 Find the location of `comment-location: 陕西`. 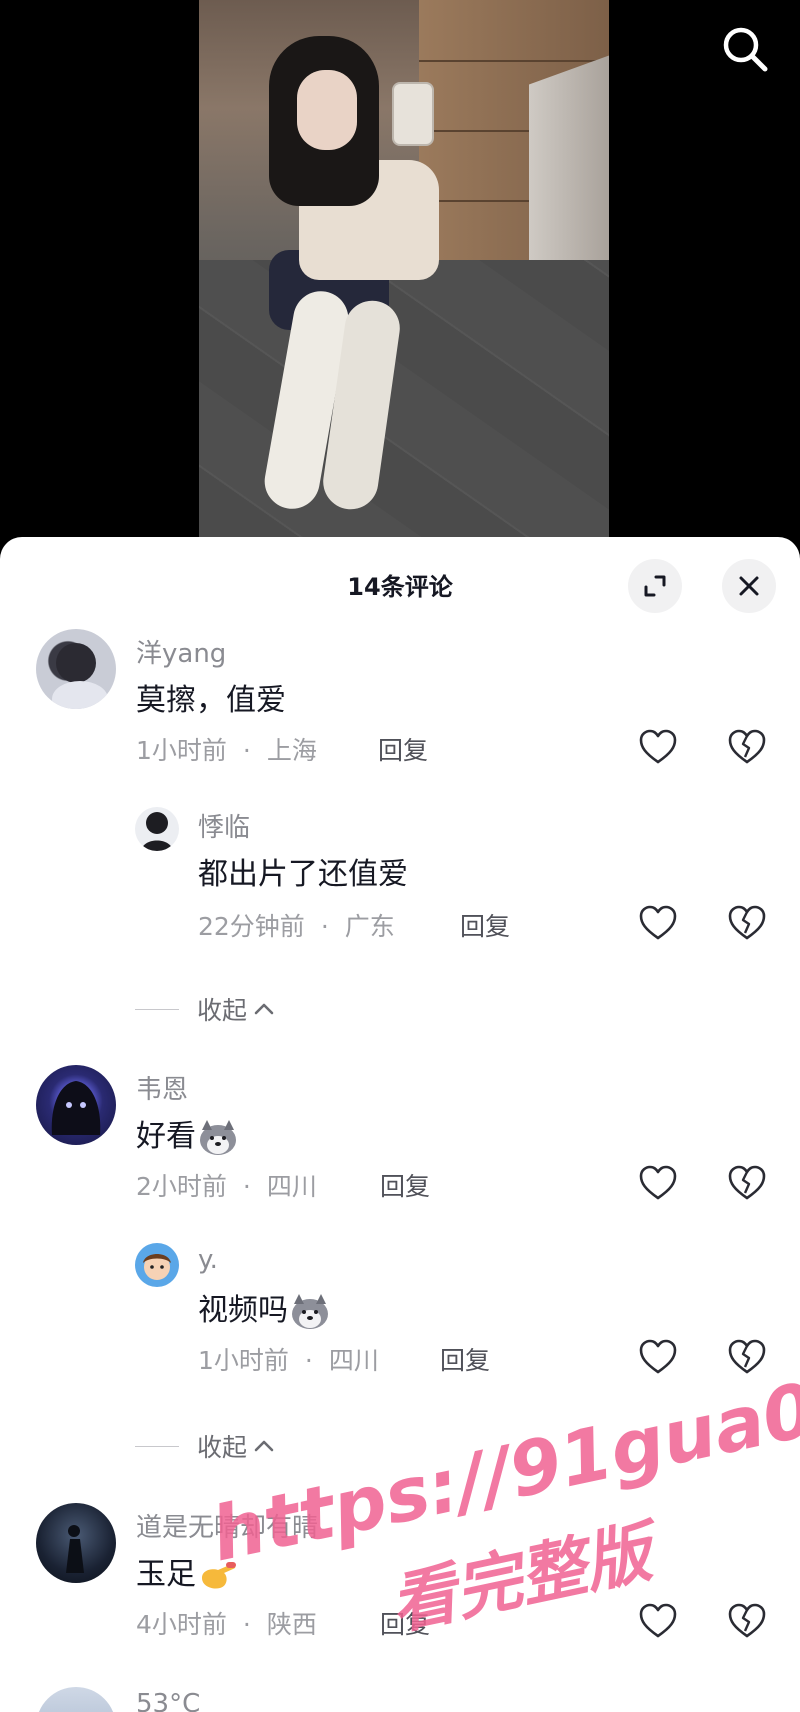

comment-location: 陕西 is located at coordinates (291, 1624).